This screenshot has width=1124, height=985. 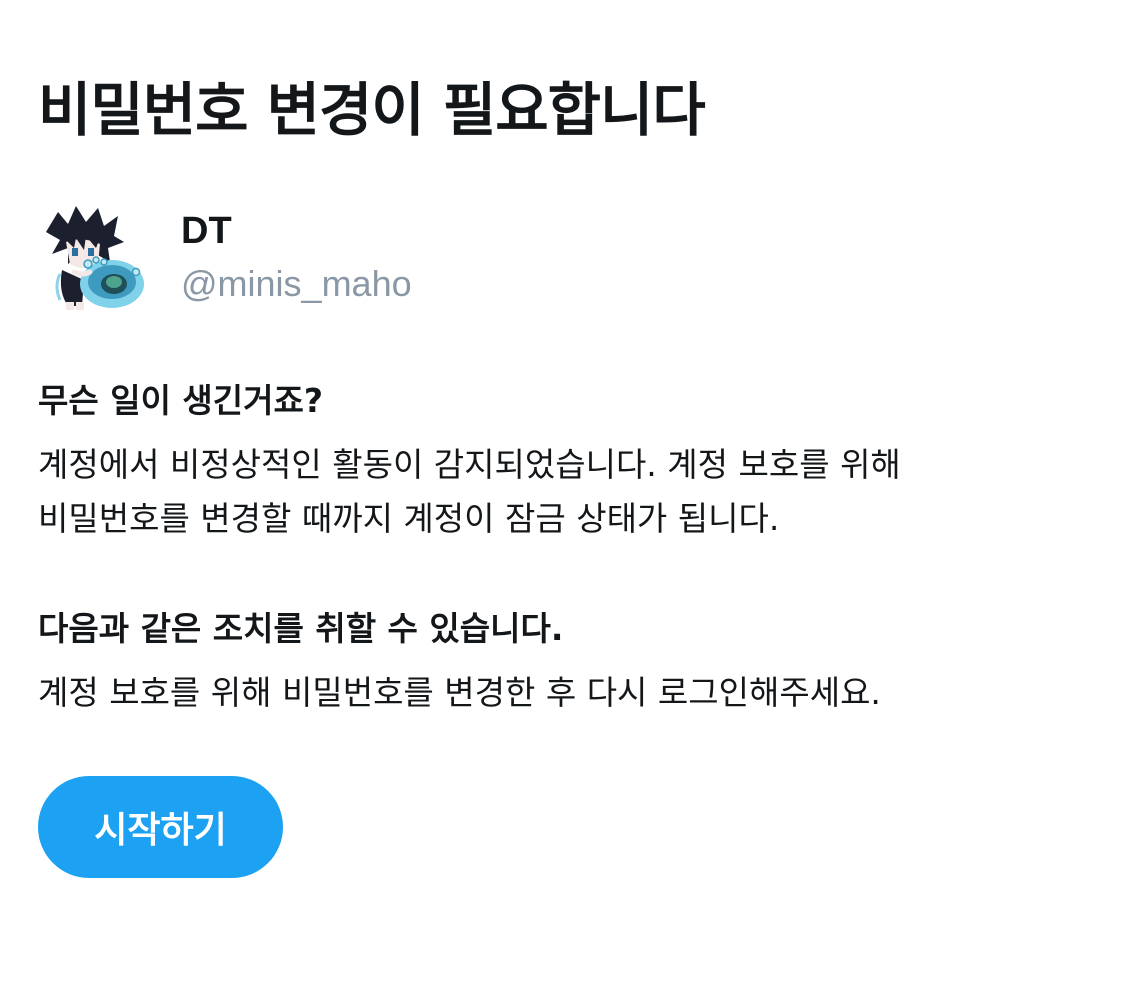 I want to click on avatar, so click(x=94, y=258).